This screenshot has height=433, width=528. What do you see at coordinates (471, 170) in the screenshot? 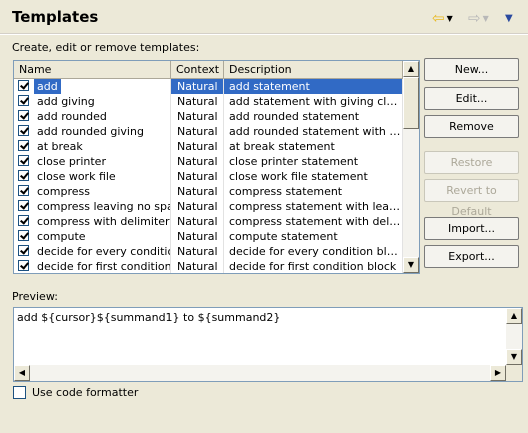
I see `restore-removed-button: Restore Removed` at bounding box center [471, 170].